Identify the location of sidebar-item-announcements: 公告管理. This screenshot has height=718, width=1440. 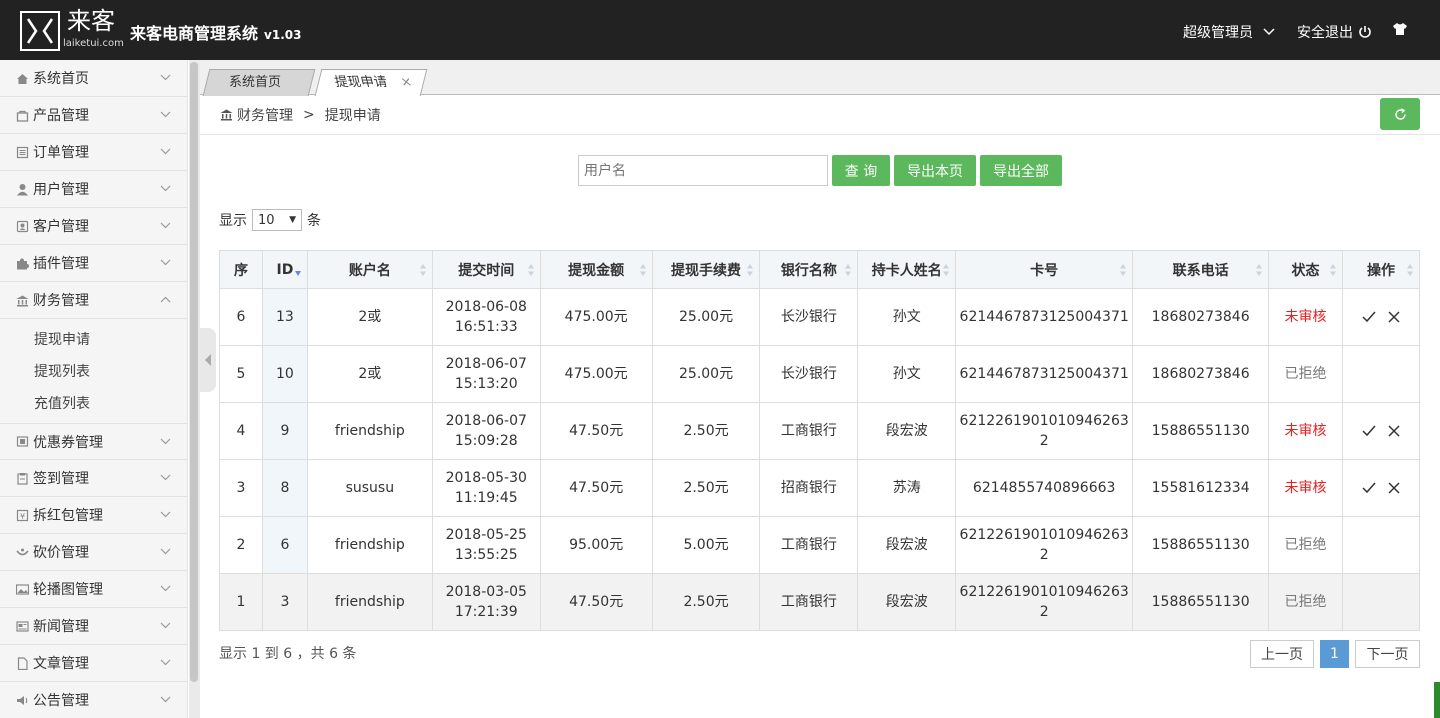
(93, 700).